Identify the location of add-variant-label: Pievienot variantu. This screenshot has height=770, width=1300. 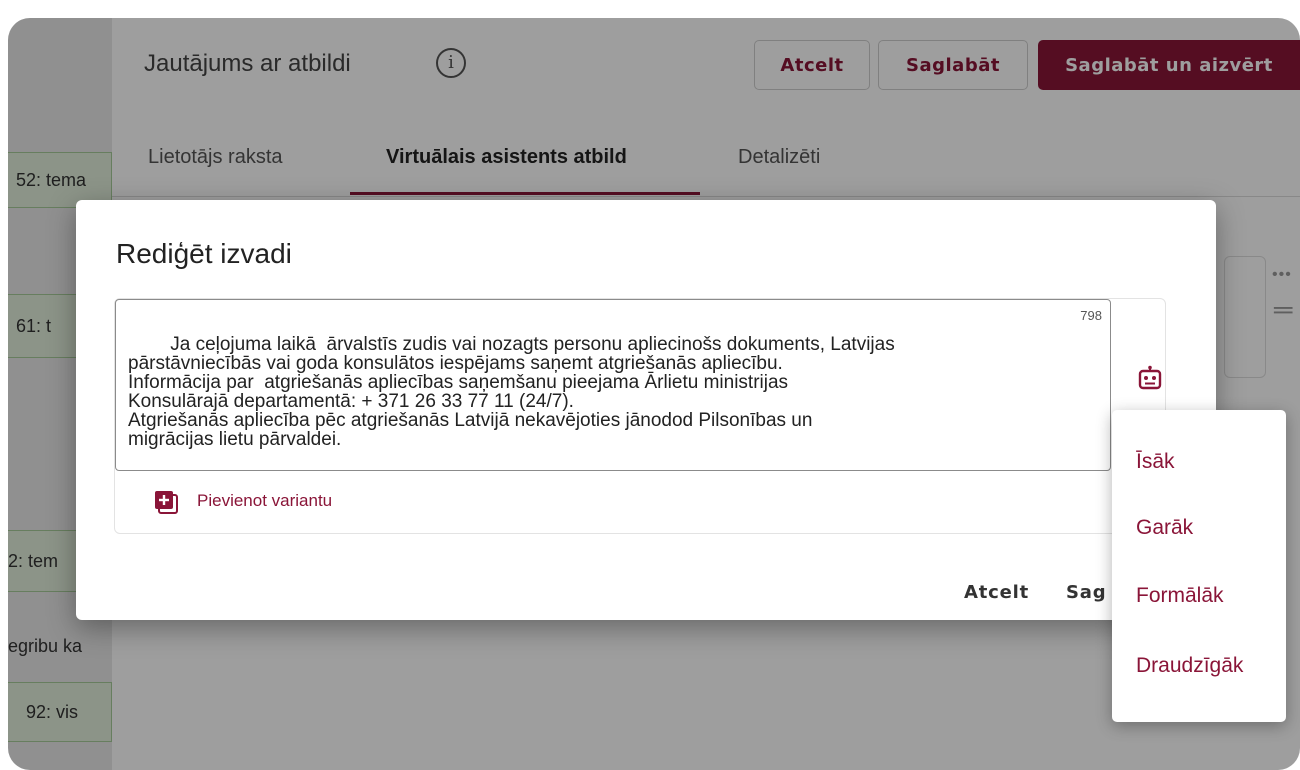
(265, 500).